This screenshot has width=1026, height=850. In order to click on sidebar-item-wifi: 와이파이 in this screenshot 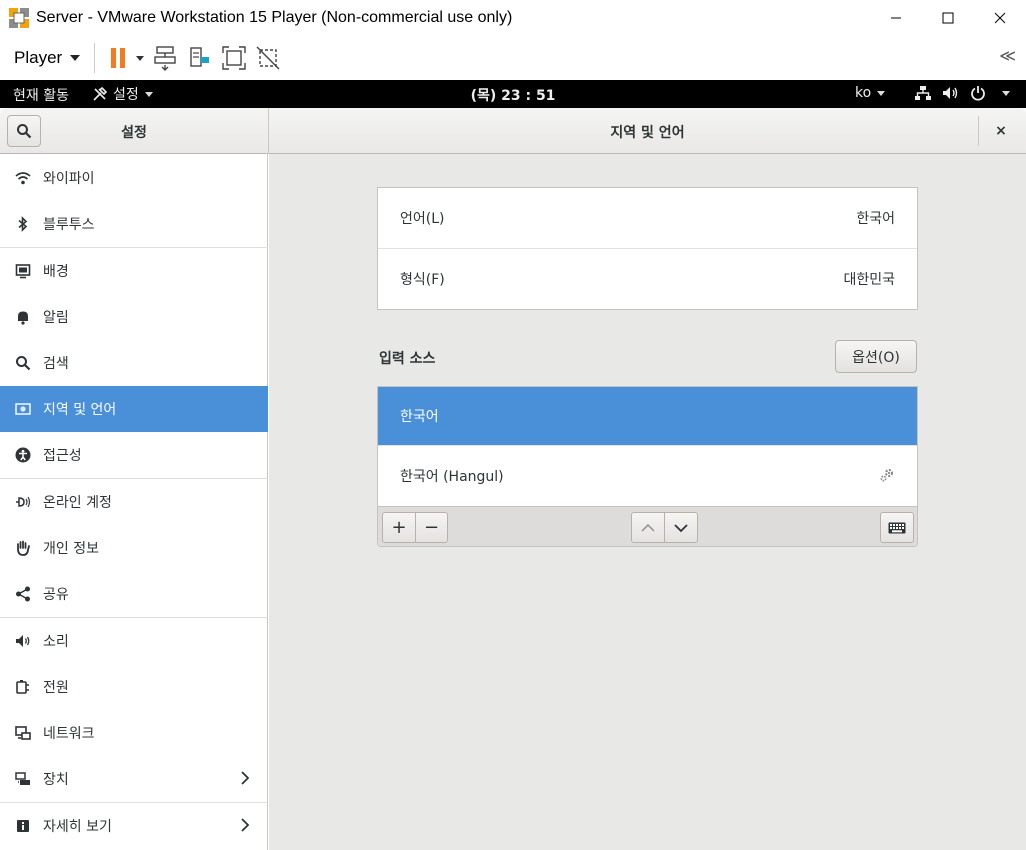, I will do `click(134, 178)`.